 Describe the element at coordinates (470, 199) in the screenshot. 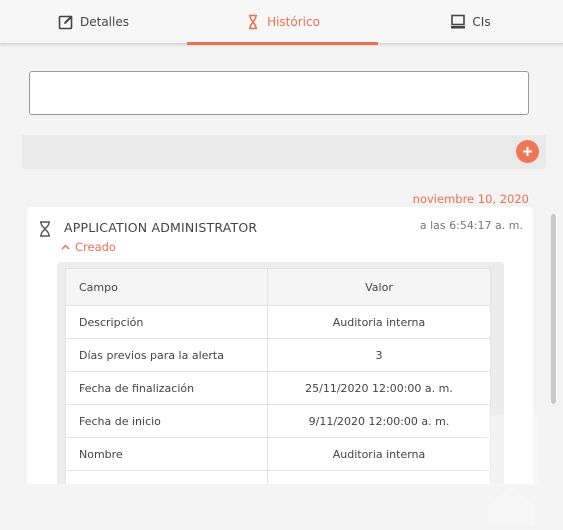

I see `date-label: noviembre 10, 2020` at that location.